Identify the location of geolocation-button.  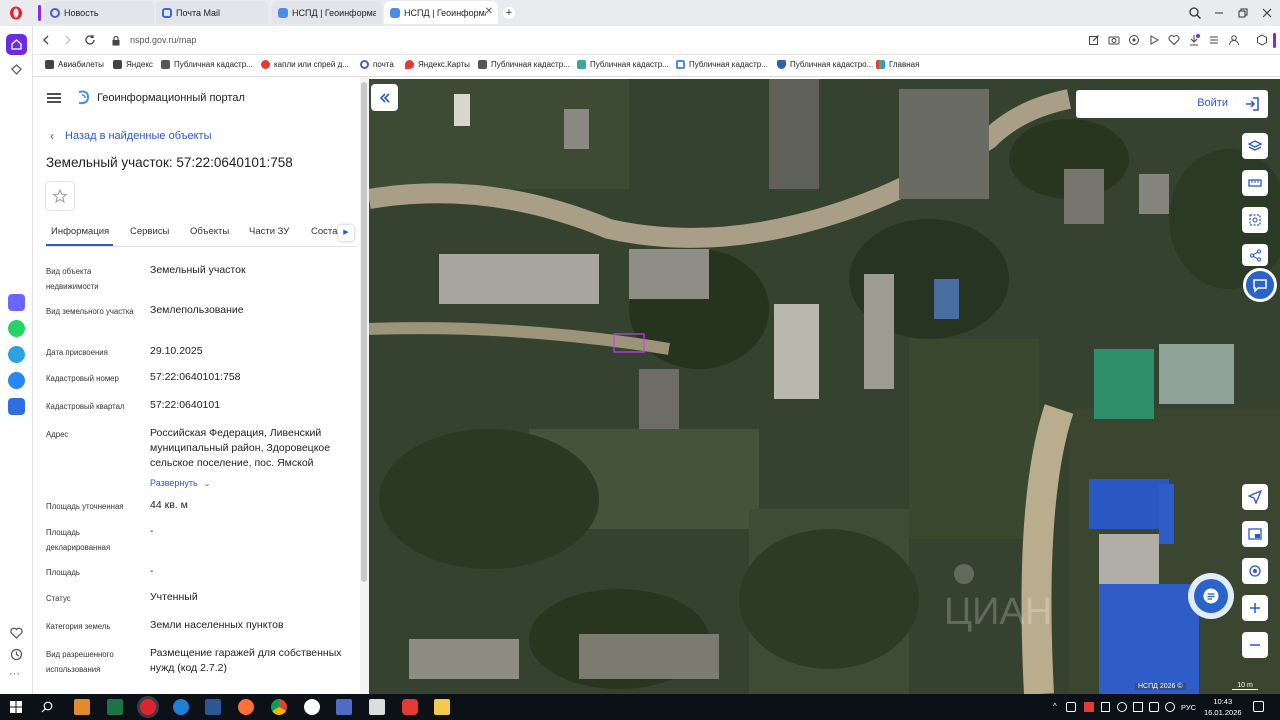
(1255, 497).